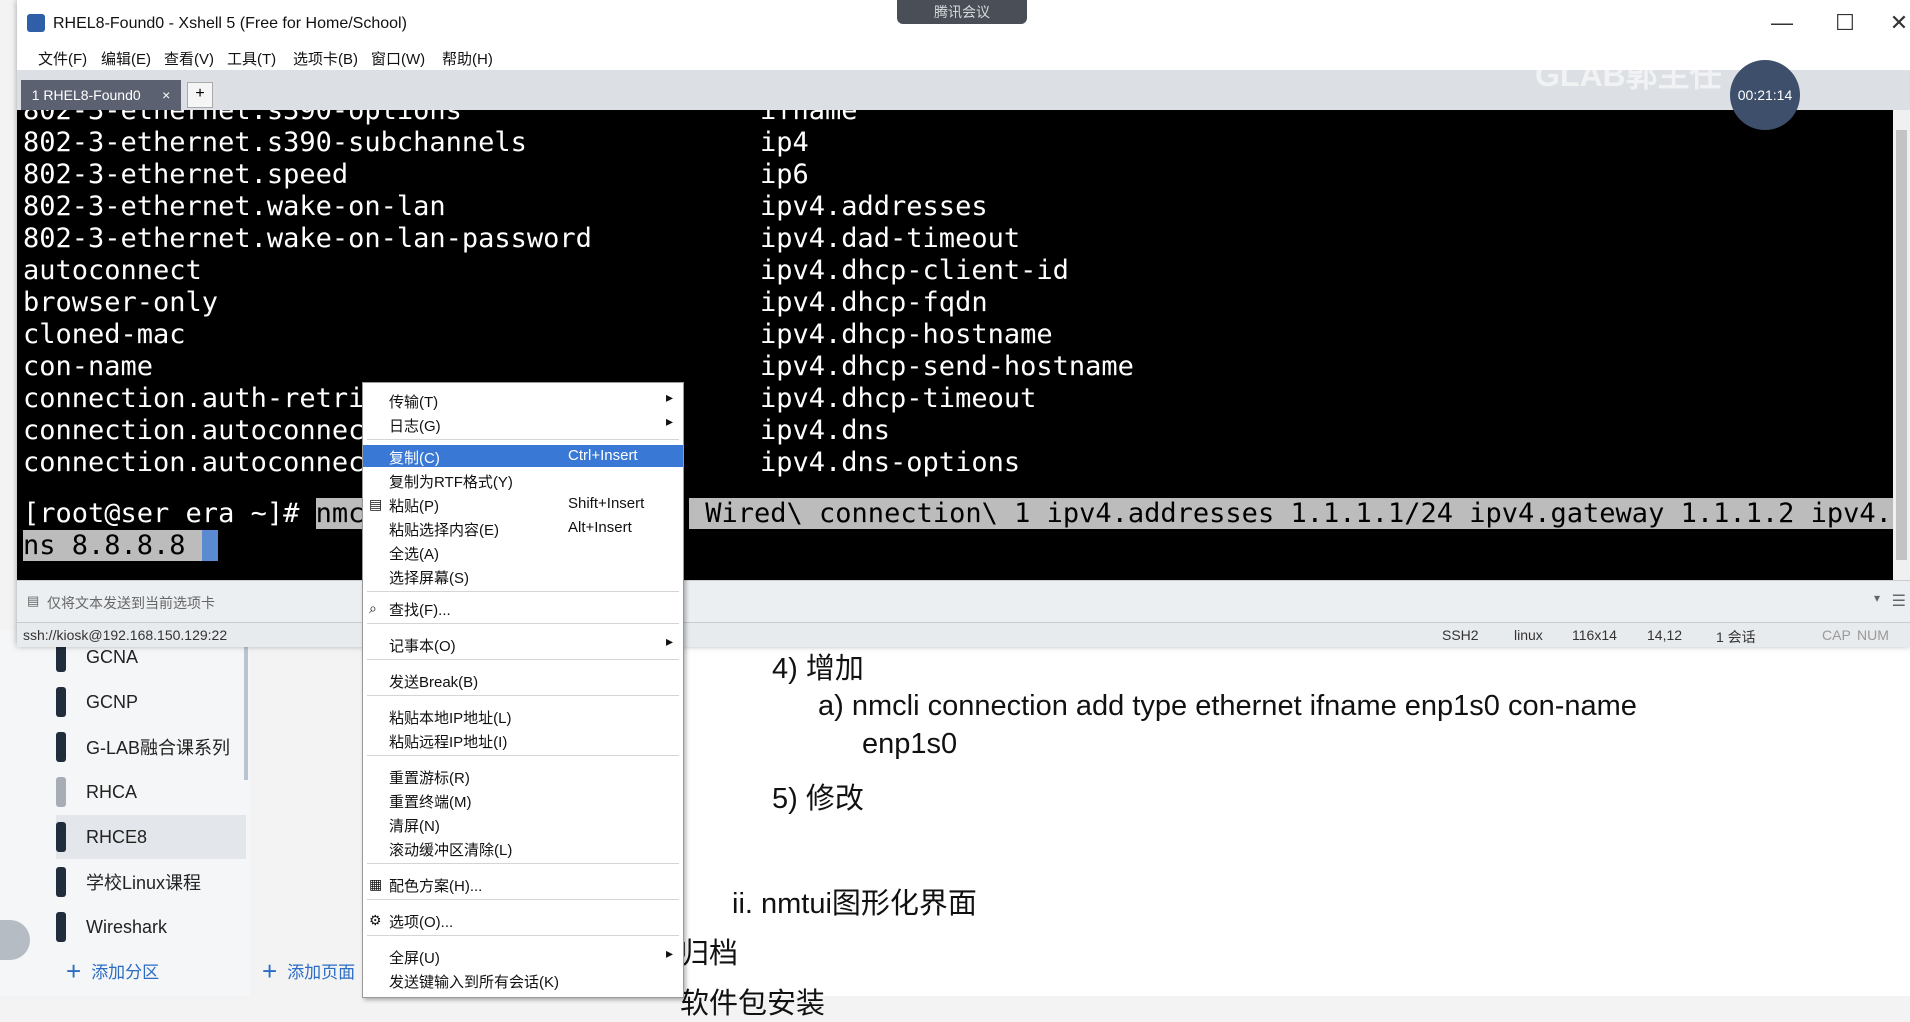  Describe the element at coordinates (430, 802) in the screenshot. I see `menu-item-label: 重置终端(M)` at that location.